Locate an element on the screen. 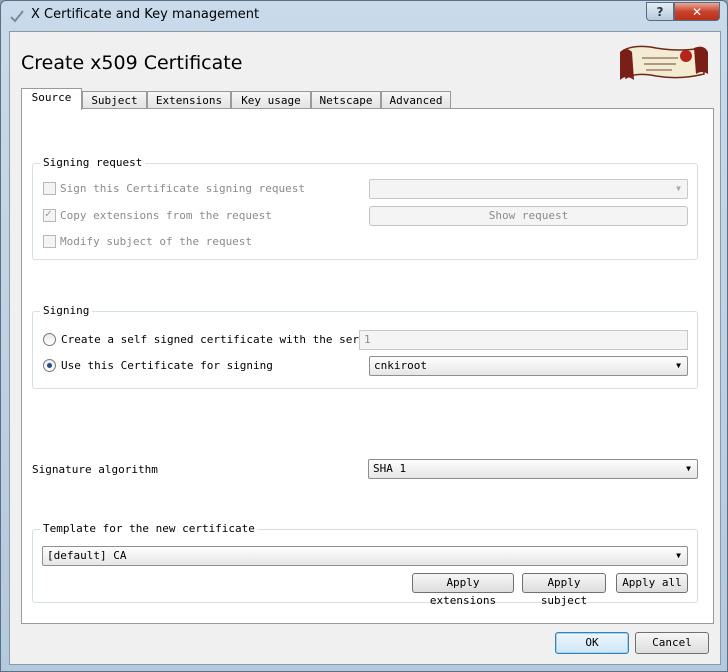  tab-label: Netscape is located at coordinates (346, 100).